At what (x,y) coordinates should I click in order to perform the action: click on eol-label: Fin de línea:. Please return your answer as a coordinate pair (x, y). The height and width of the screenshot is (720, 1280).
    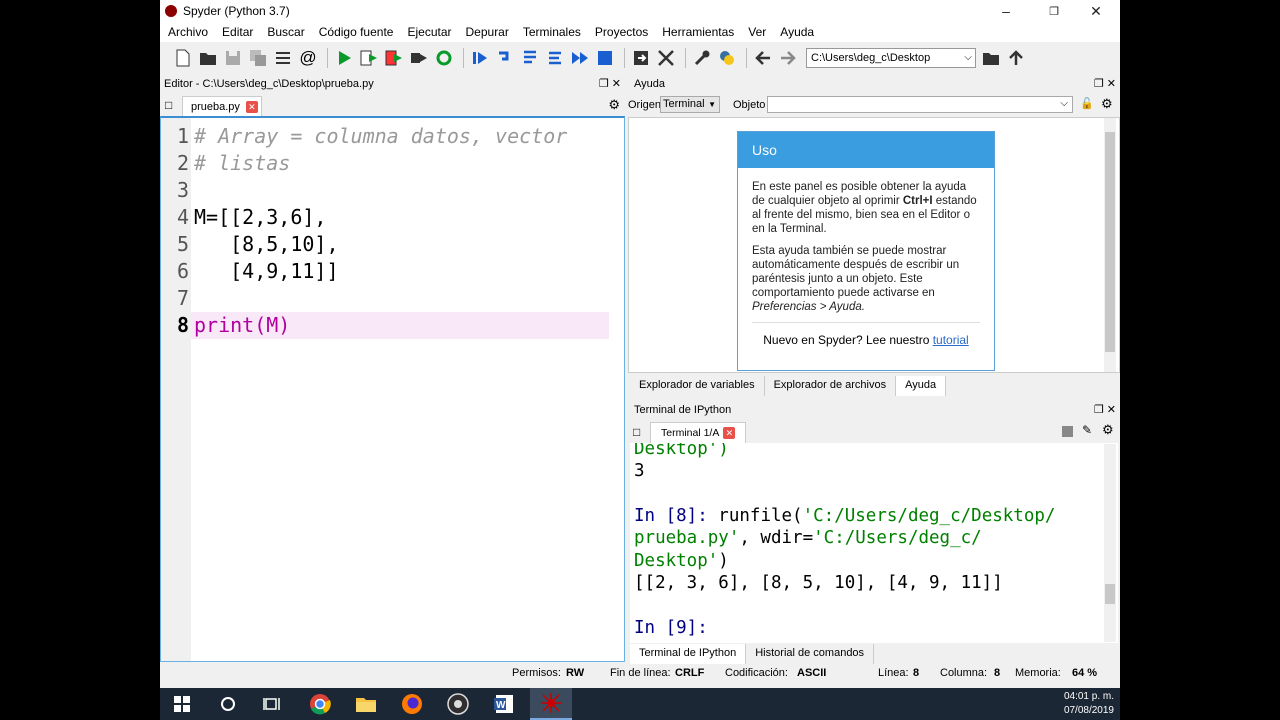
    Looking at the image, I should click on (640, 673).